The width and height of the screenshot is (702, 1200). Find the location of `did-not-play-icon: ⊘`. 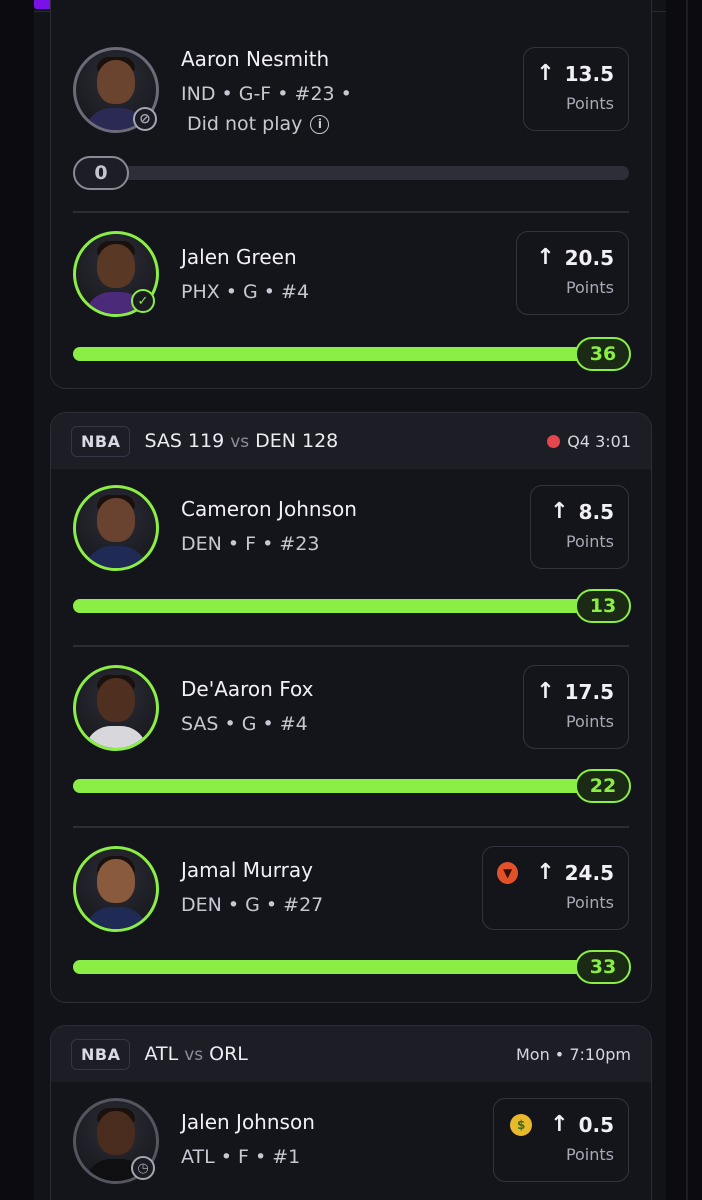

did-not-play-icon: ⊘ is located at coordinates (145, 119).